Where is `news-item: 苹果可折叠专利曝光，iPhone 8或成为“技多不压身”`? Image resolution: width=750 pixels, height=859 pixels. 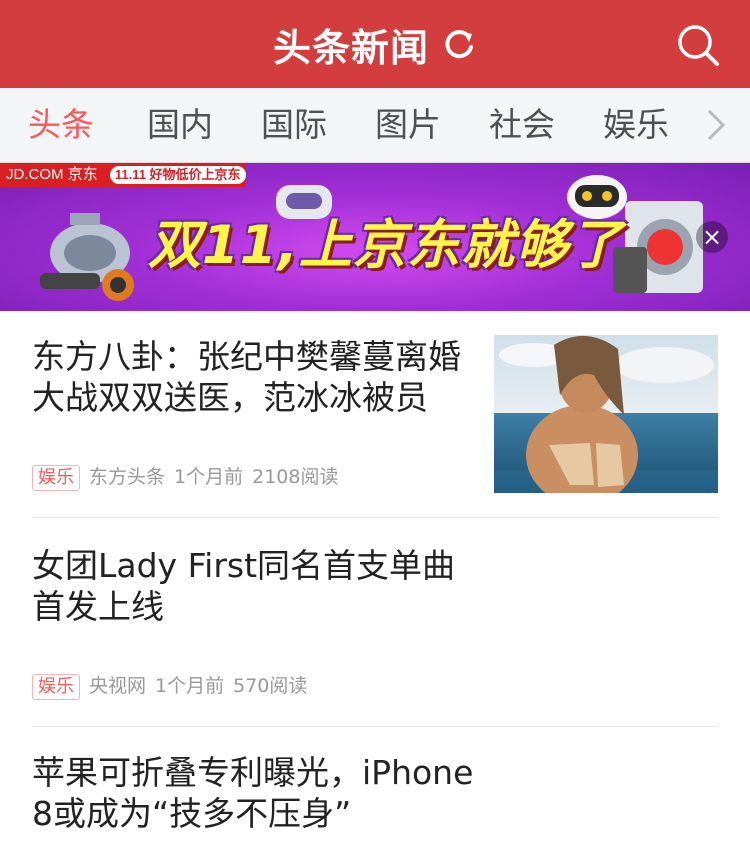
news-item: 苹果可折叠专利曝光，iPhone 8或成为“技多不压身” is located at coordinates (375, 802).